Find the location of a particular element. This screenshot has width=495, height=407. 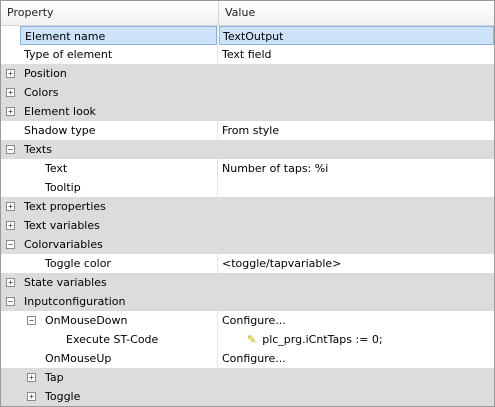

row-toggle-color: Toggle color <toggle/tapvariable> is located at coordinates (247, 263).